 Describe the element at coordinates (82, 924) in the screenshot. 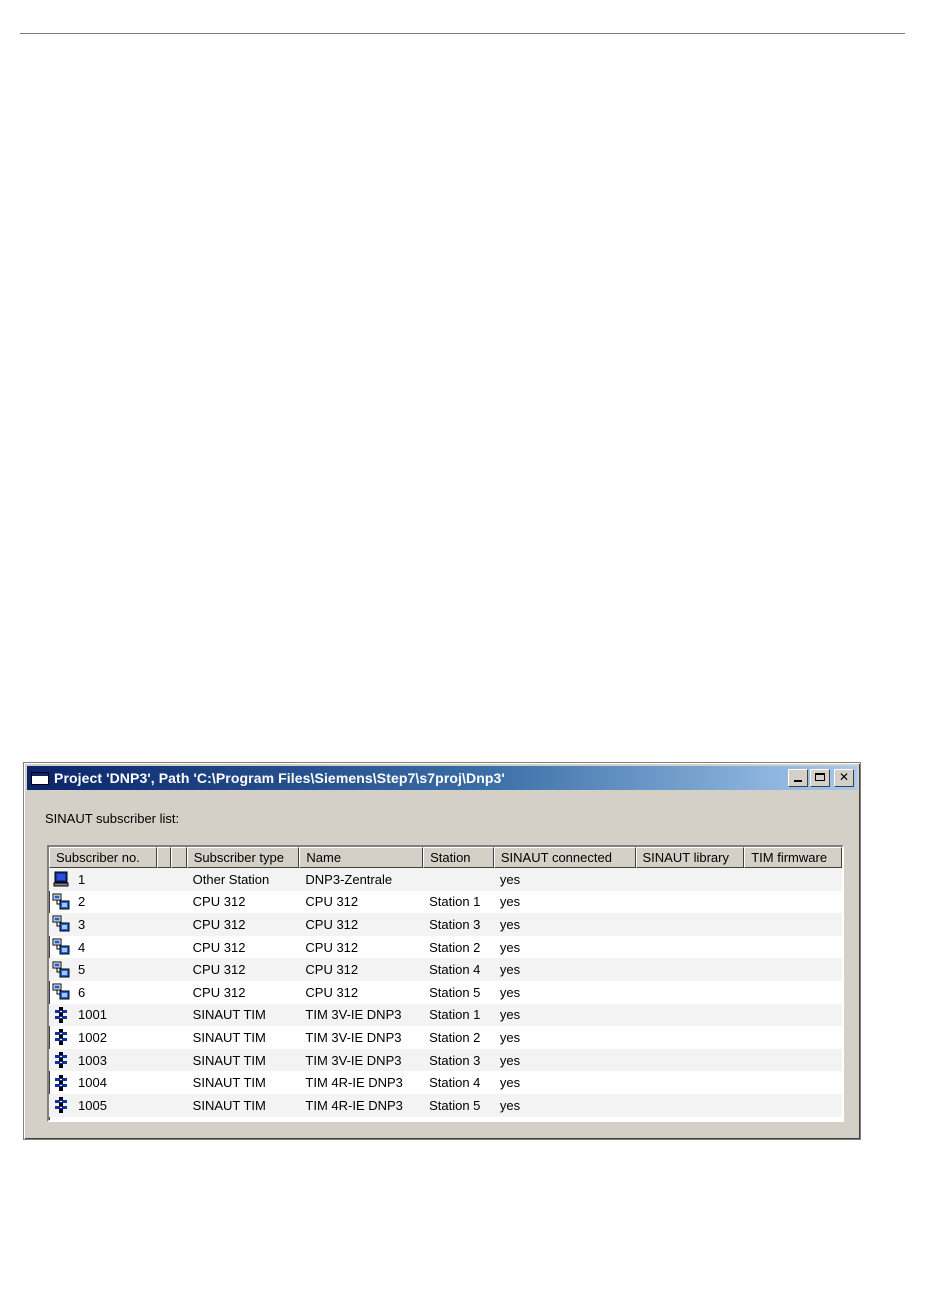

I see `subscriber-no-value: 3` at that location.